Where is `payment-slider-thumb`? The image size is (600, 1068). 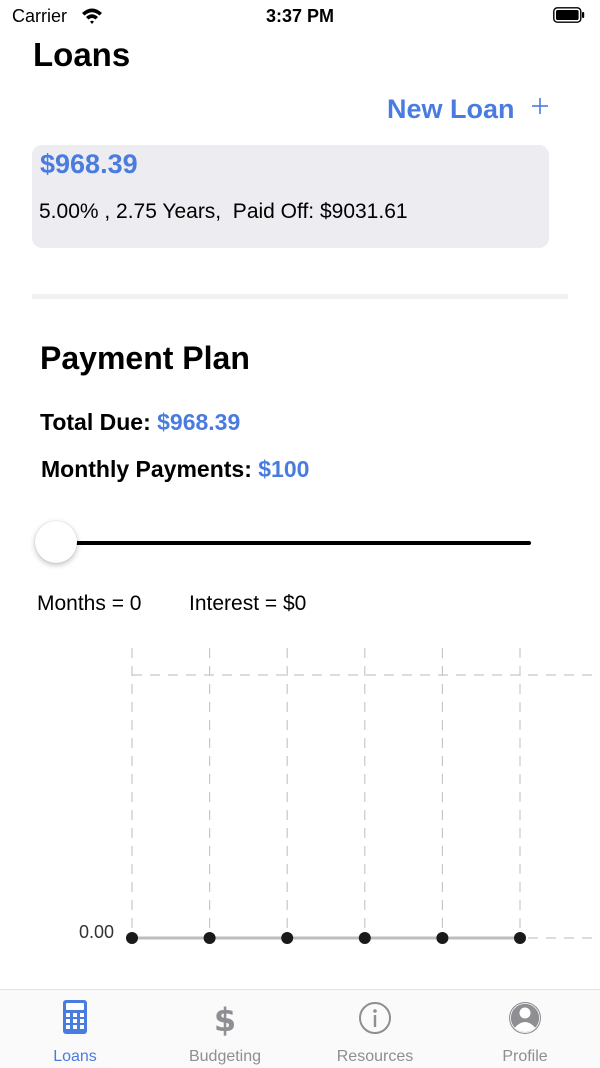
payment-slider-thumb is located at coordinates (56, 542).